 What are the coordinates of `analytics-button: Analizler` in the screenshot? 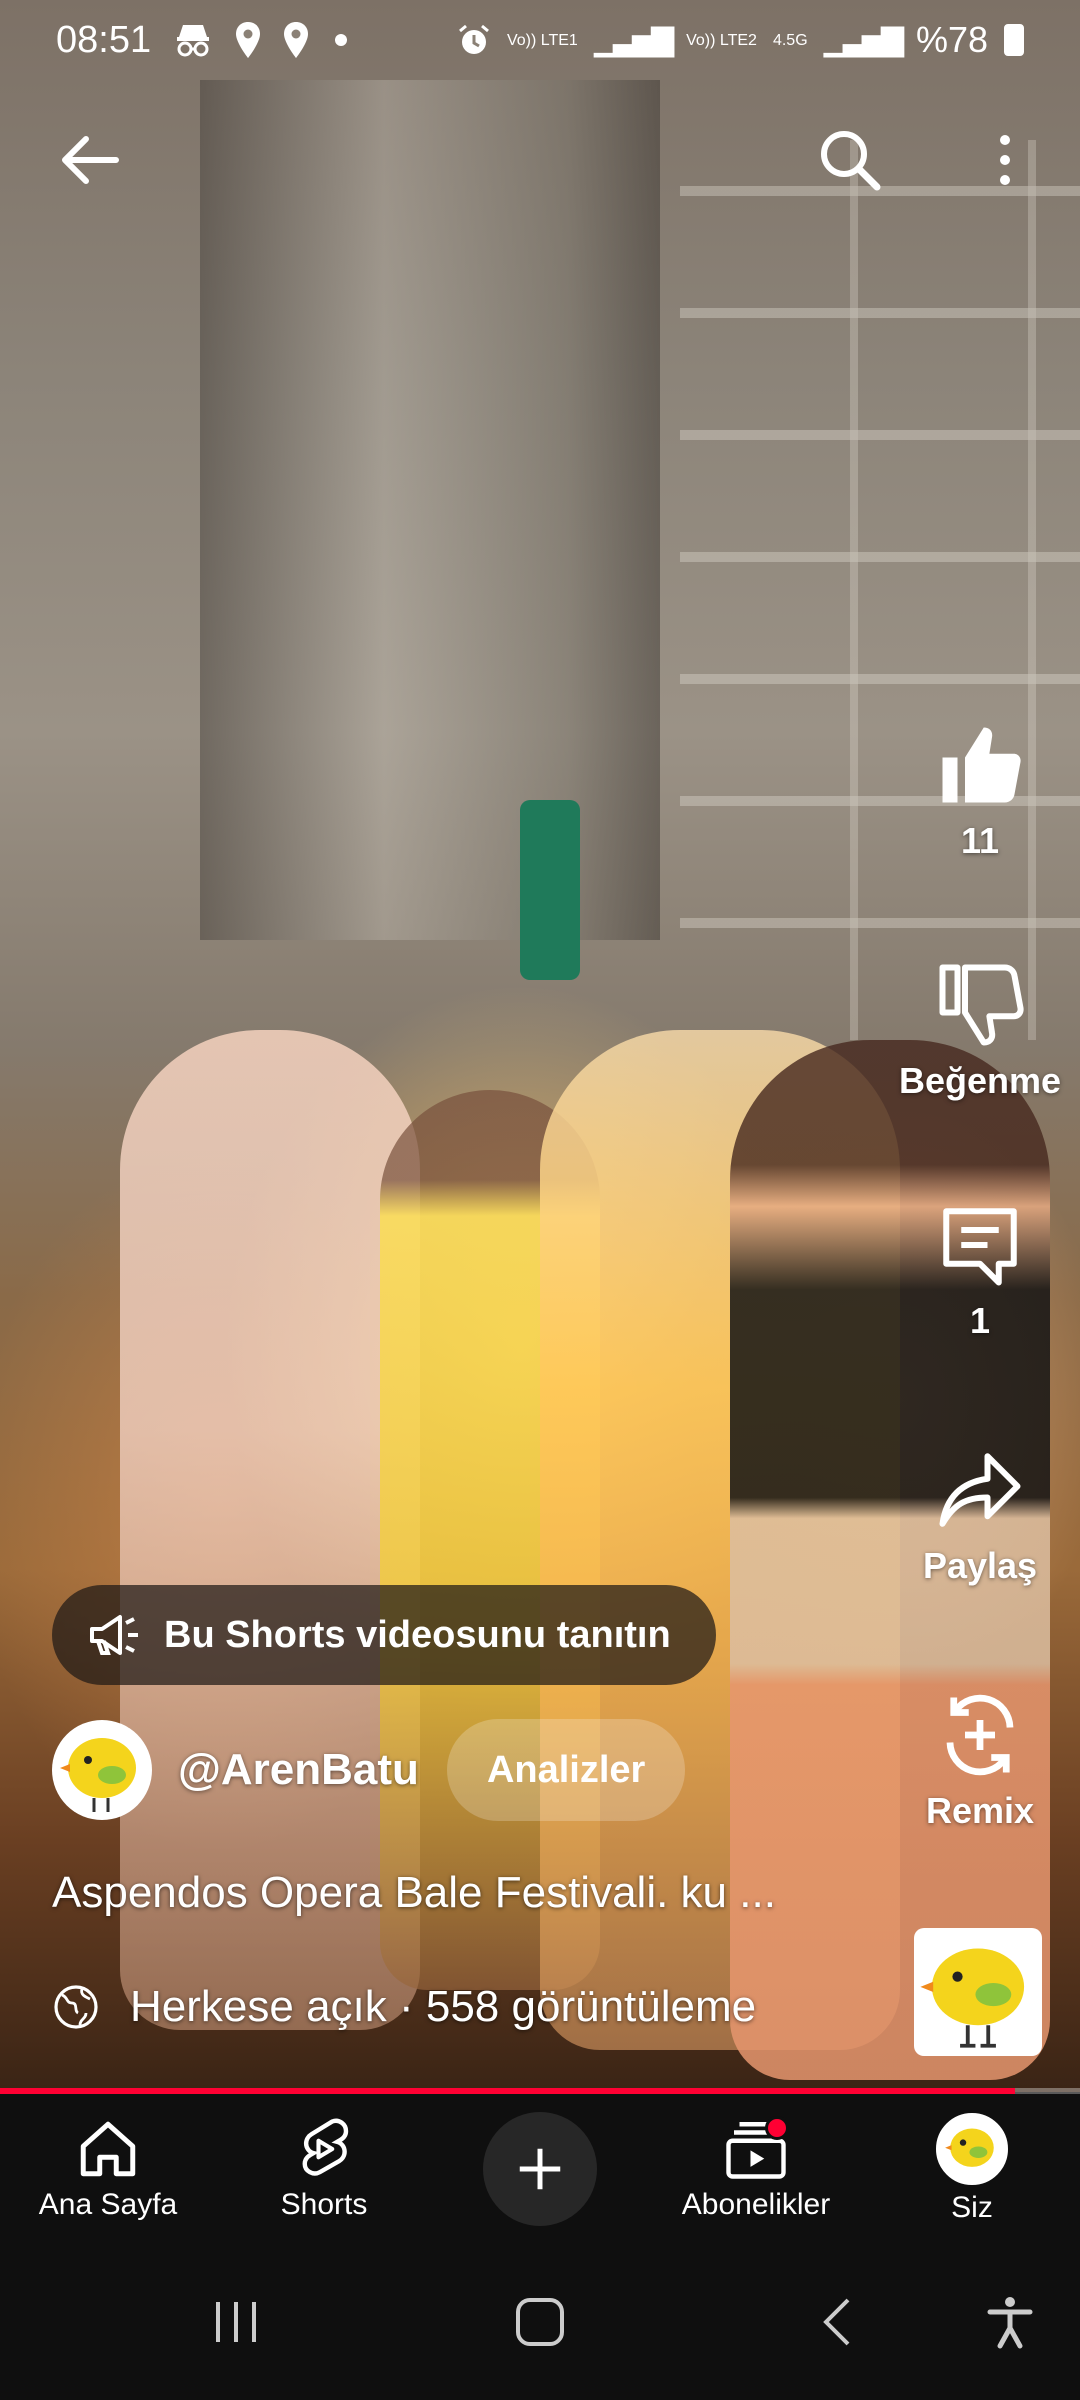 It's located at (566, 1770).